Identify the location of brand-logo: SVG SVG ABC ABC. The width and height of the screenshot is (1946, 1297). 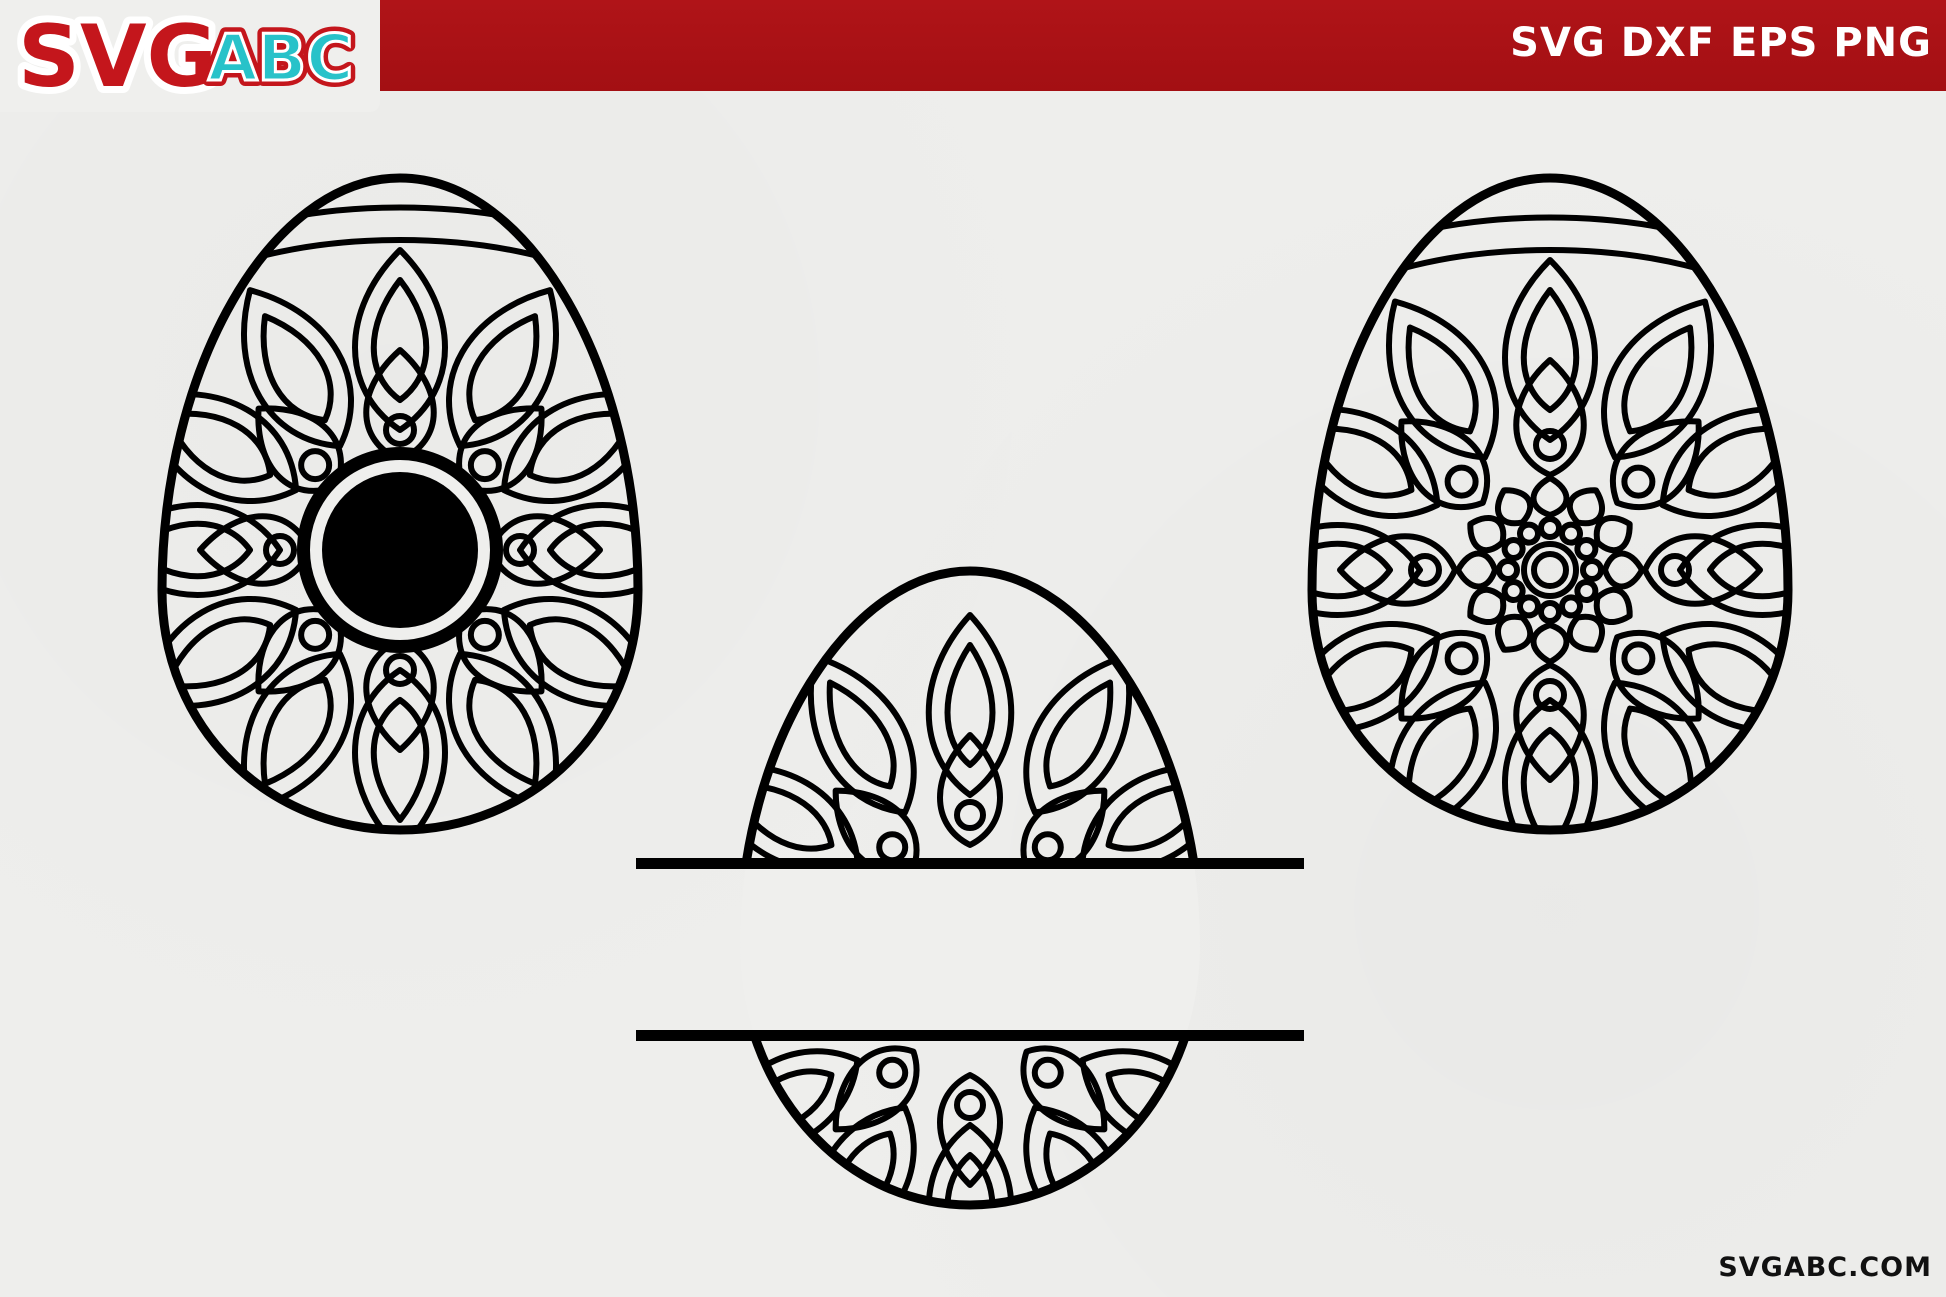
(190, 56).